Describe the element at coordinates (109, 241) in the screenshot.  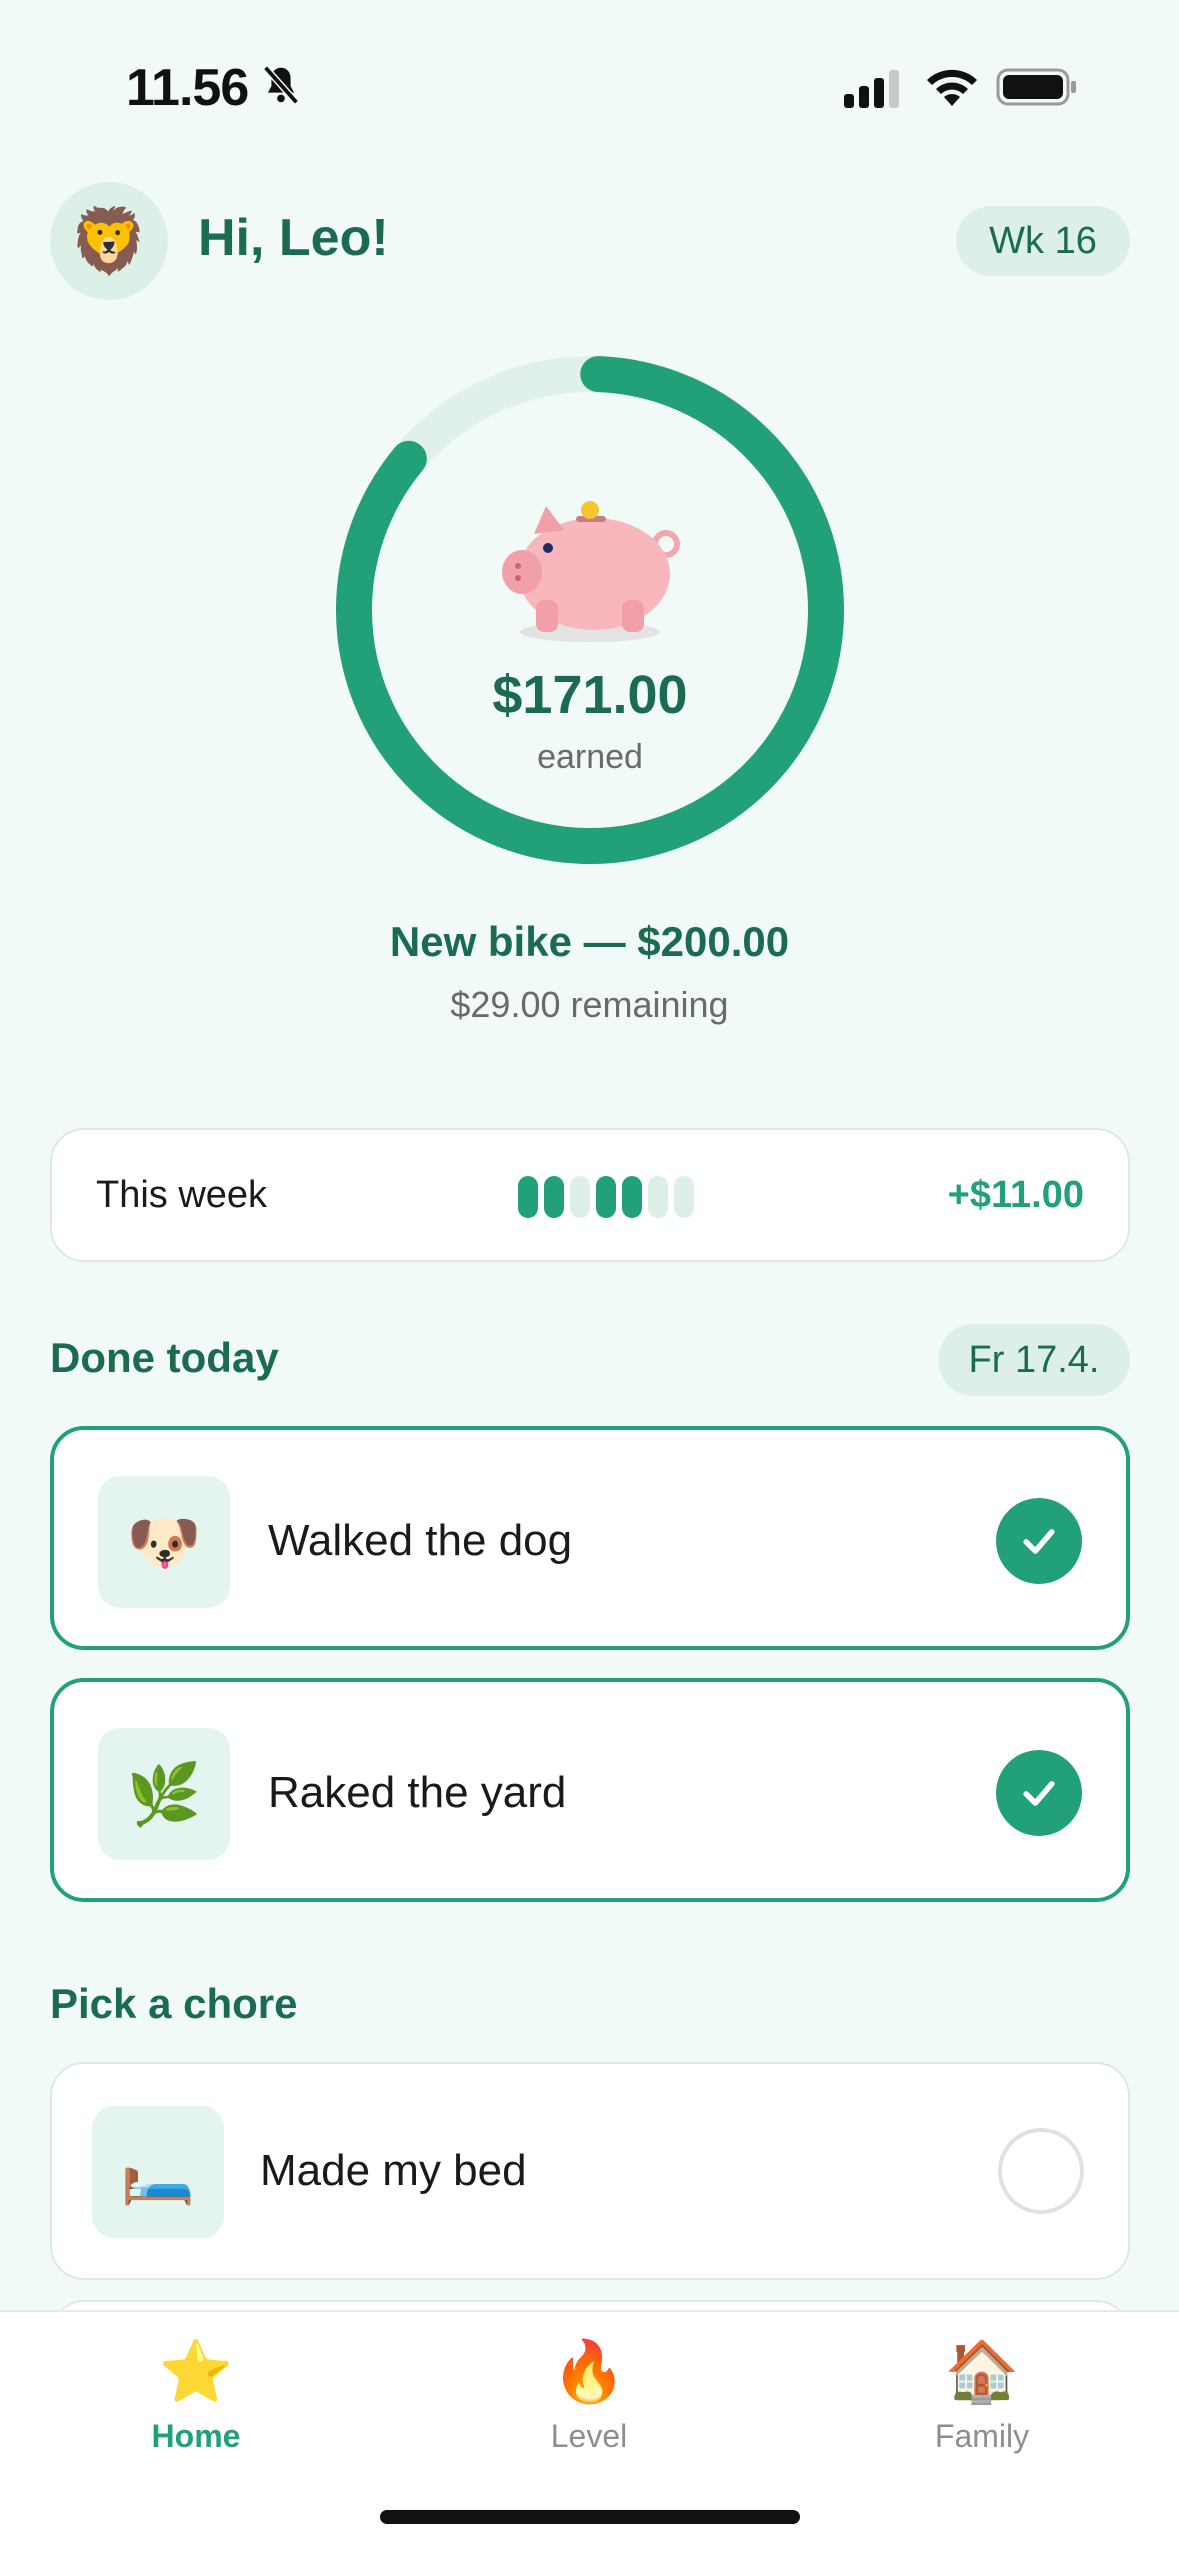
I see `avatar: 🦁` at that location.